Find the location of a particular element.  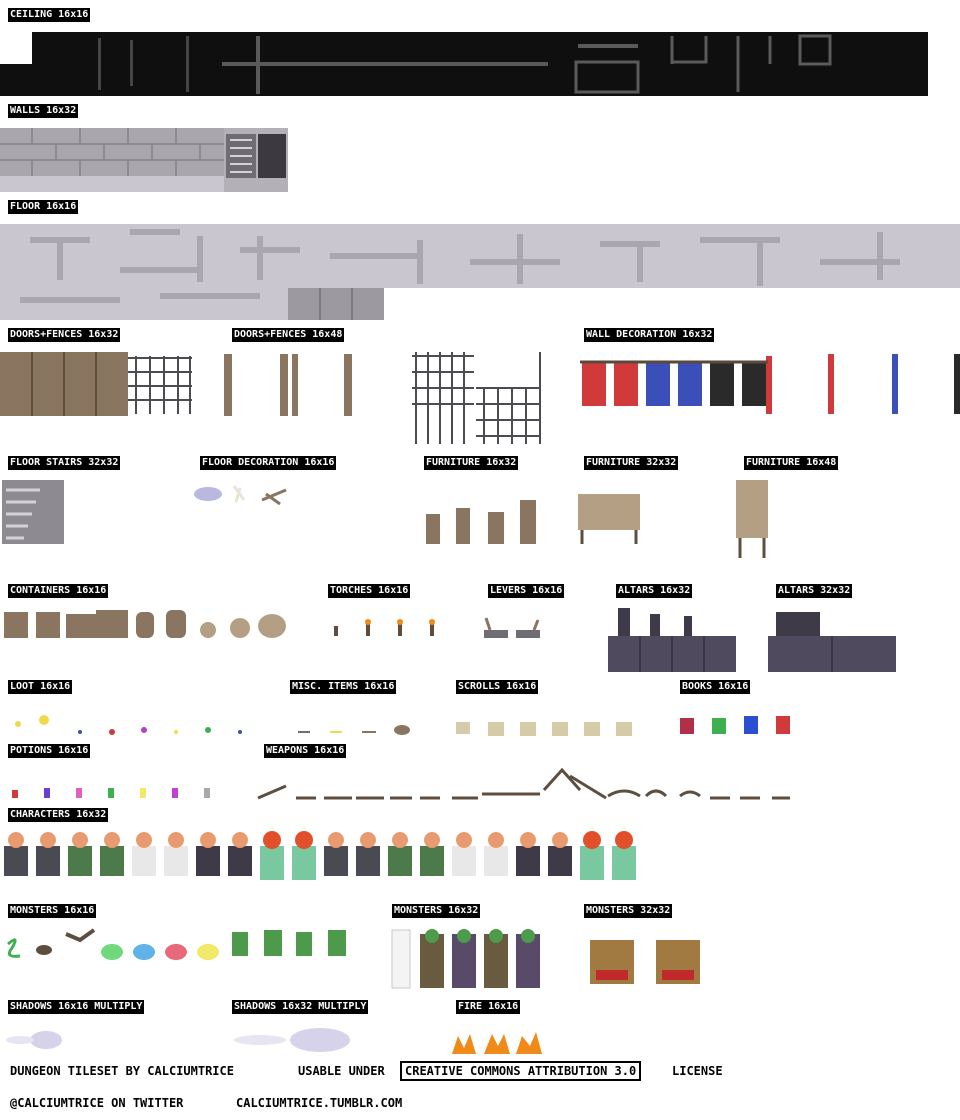

scrolls is located at coordinates (544, 729).